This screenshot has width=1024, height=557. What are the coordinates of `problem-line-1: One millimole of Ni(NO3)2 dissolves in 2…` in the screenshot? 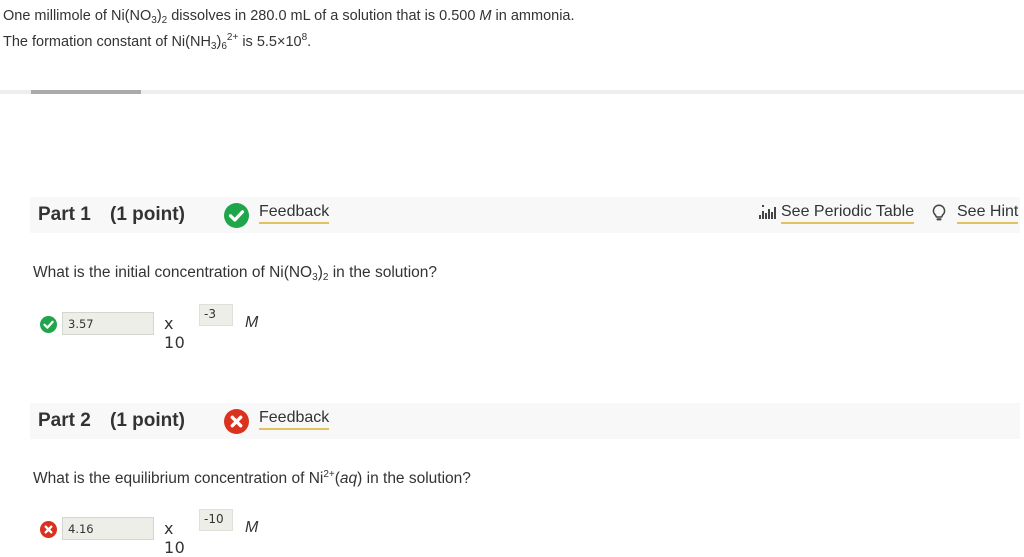 It's located at (289, 16).